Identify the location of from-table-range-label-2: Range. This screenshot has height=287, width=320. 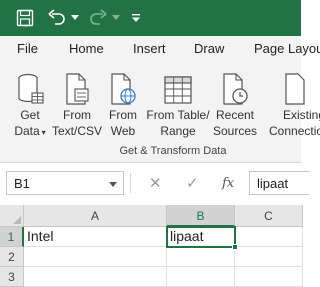
(178, 131).